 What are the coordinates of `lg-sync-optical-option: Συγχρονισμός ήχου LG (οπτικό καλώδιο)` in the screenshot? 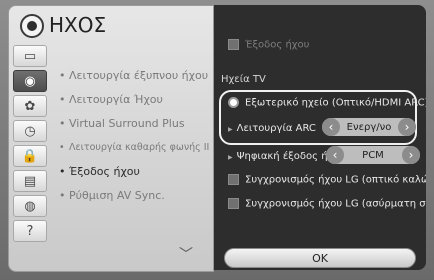 It's located at (327, 180).